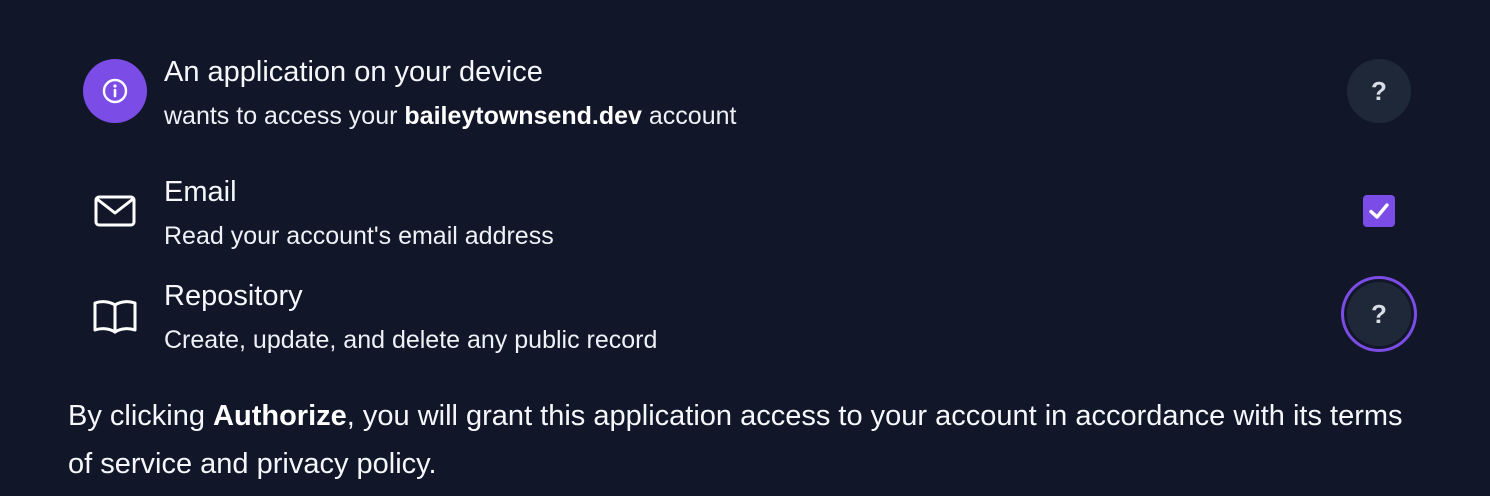  Describe the element at coordinates (141, 416) in the screenshot. I see `disclaimer-prefix: By clicking` at that location.